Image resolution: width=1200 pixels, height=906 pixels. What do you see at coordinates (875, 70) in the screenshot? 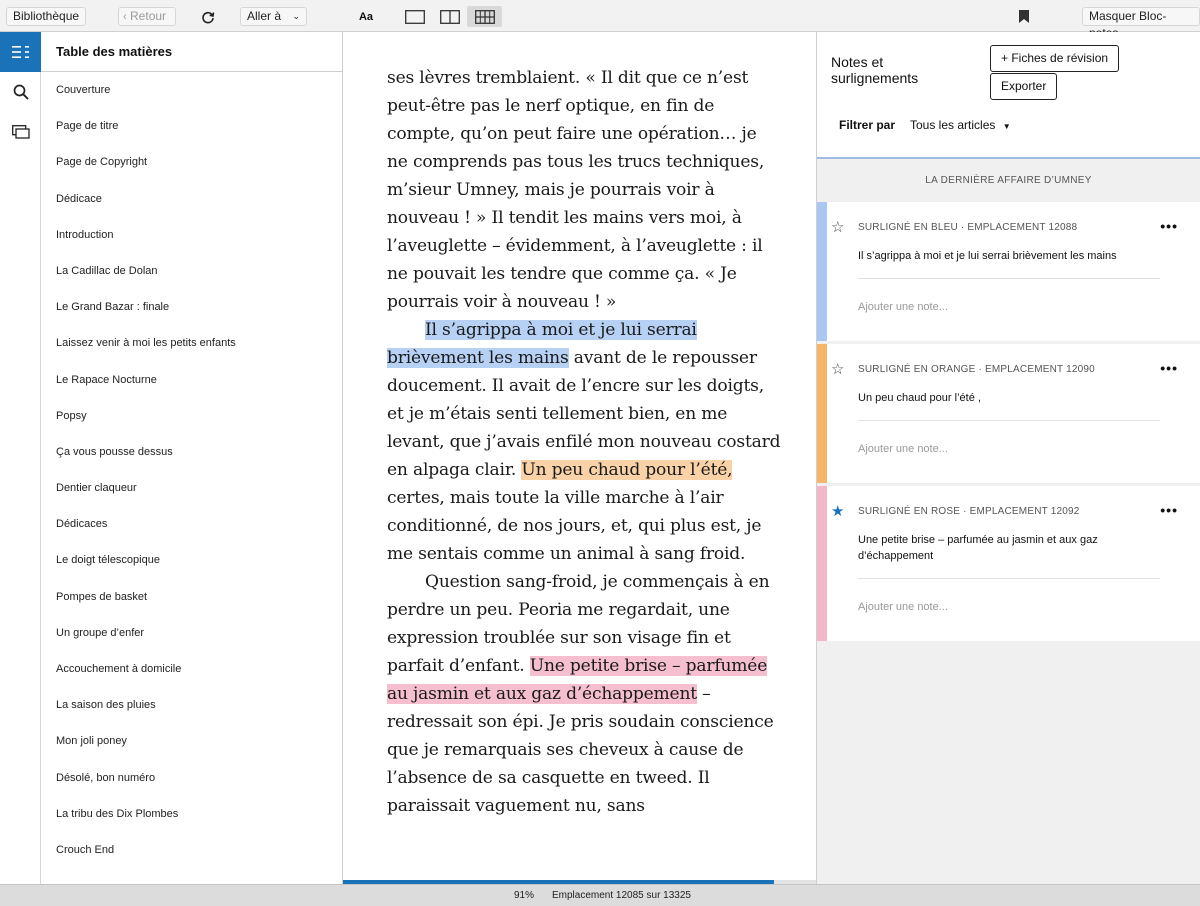
I see `notes-title: Notes et surlignements` at bounding box center [875, 70].